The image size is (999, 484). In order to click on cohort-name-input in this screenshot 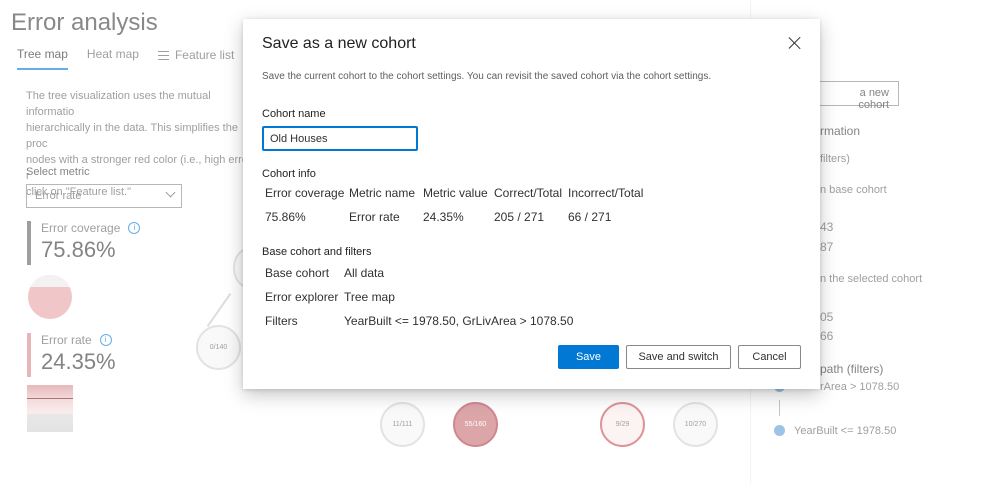, I will do `click(340, 138)`.